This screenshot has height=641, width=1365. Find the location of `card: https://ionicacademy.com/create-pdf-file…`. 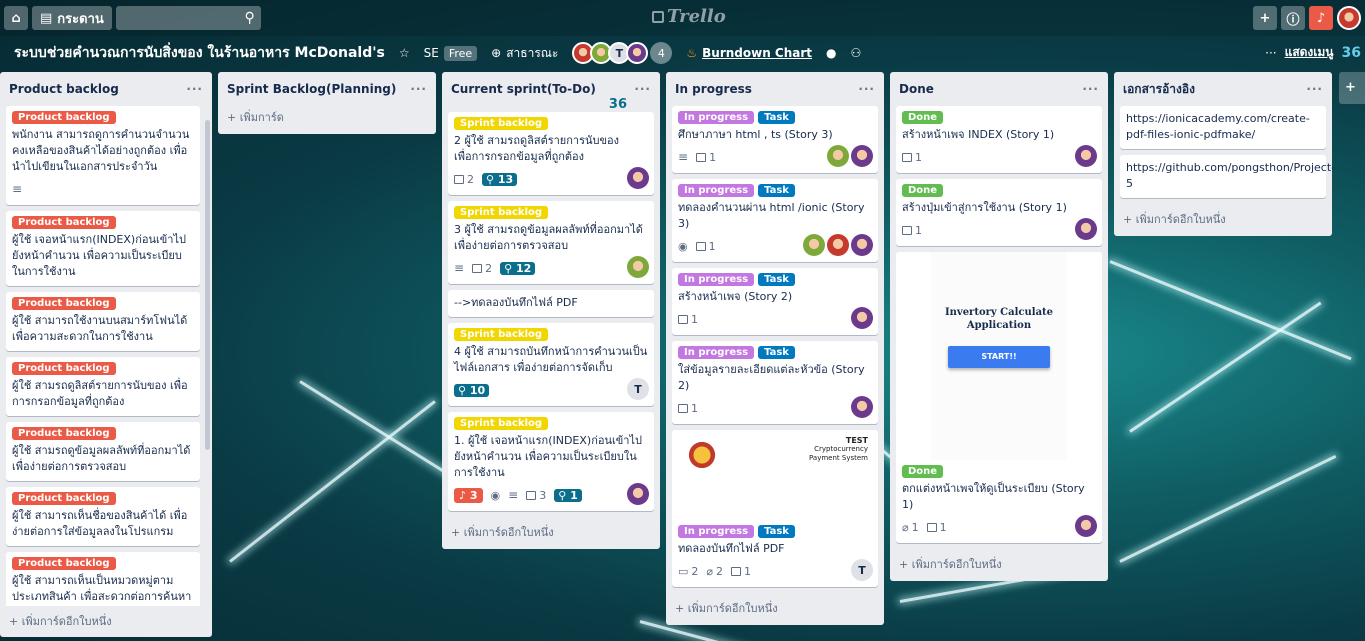

card: https://ionicacademy.com/create-pdf-file… is located at coordinates (1223, 127).